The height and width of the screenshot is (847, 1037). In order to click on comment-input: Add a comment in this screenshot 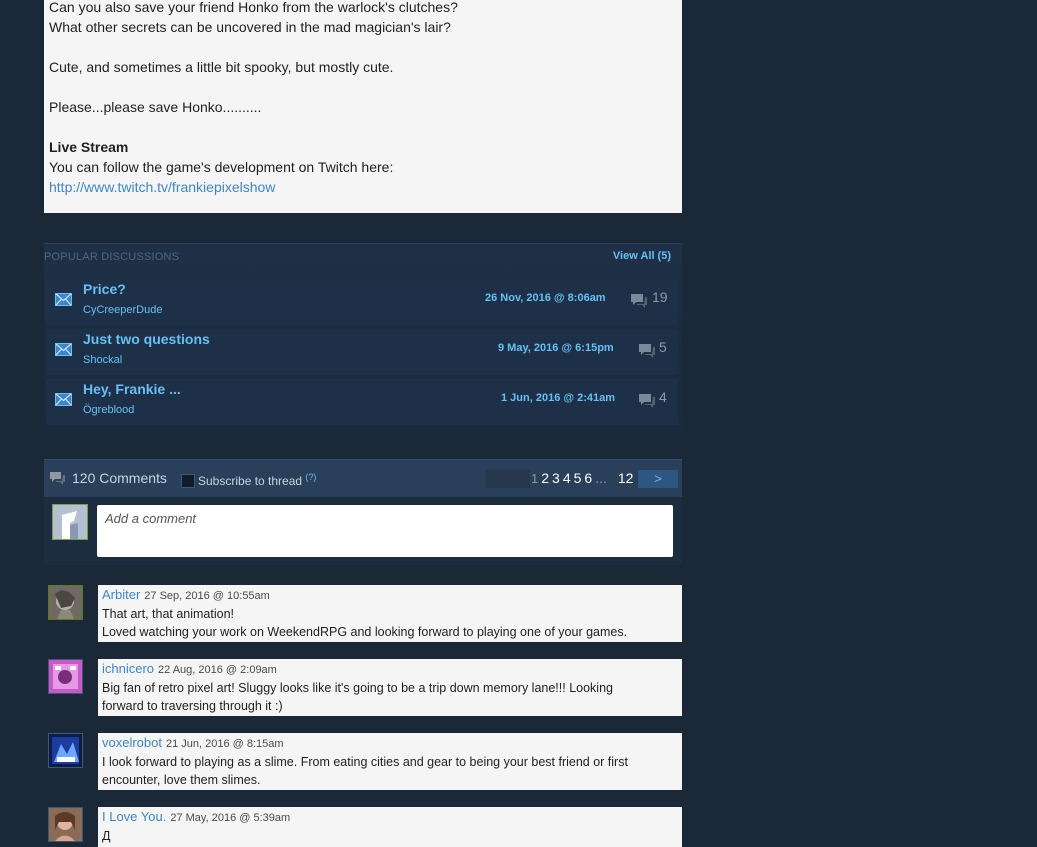, I will do `click(385, 531)`.